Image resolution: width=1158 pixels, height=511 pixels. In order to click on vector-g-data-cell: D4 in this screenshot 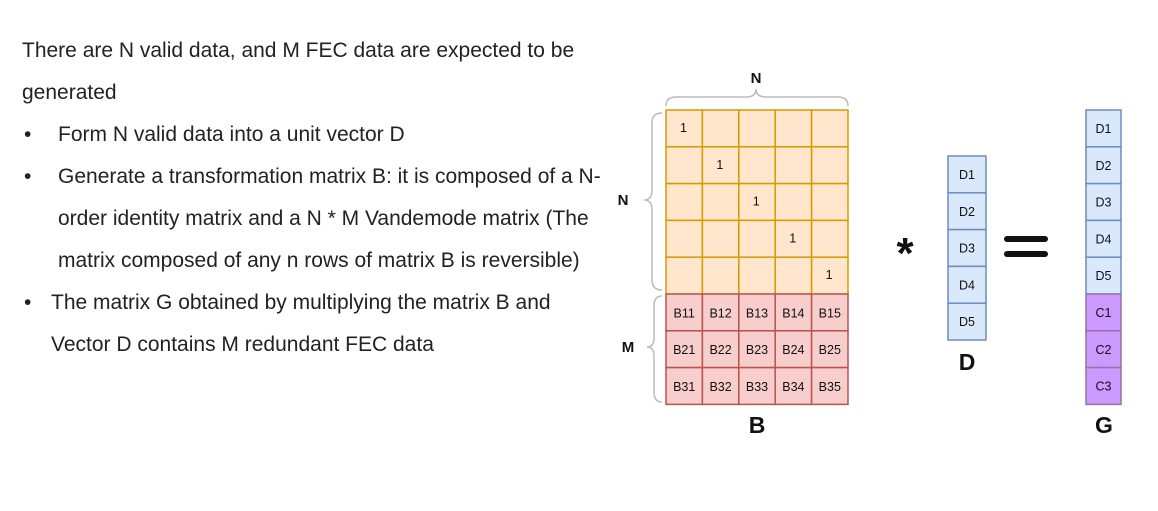, I will do `click(1103, 238)`.